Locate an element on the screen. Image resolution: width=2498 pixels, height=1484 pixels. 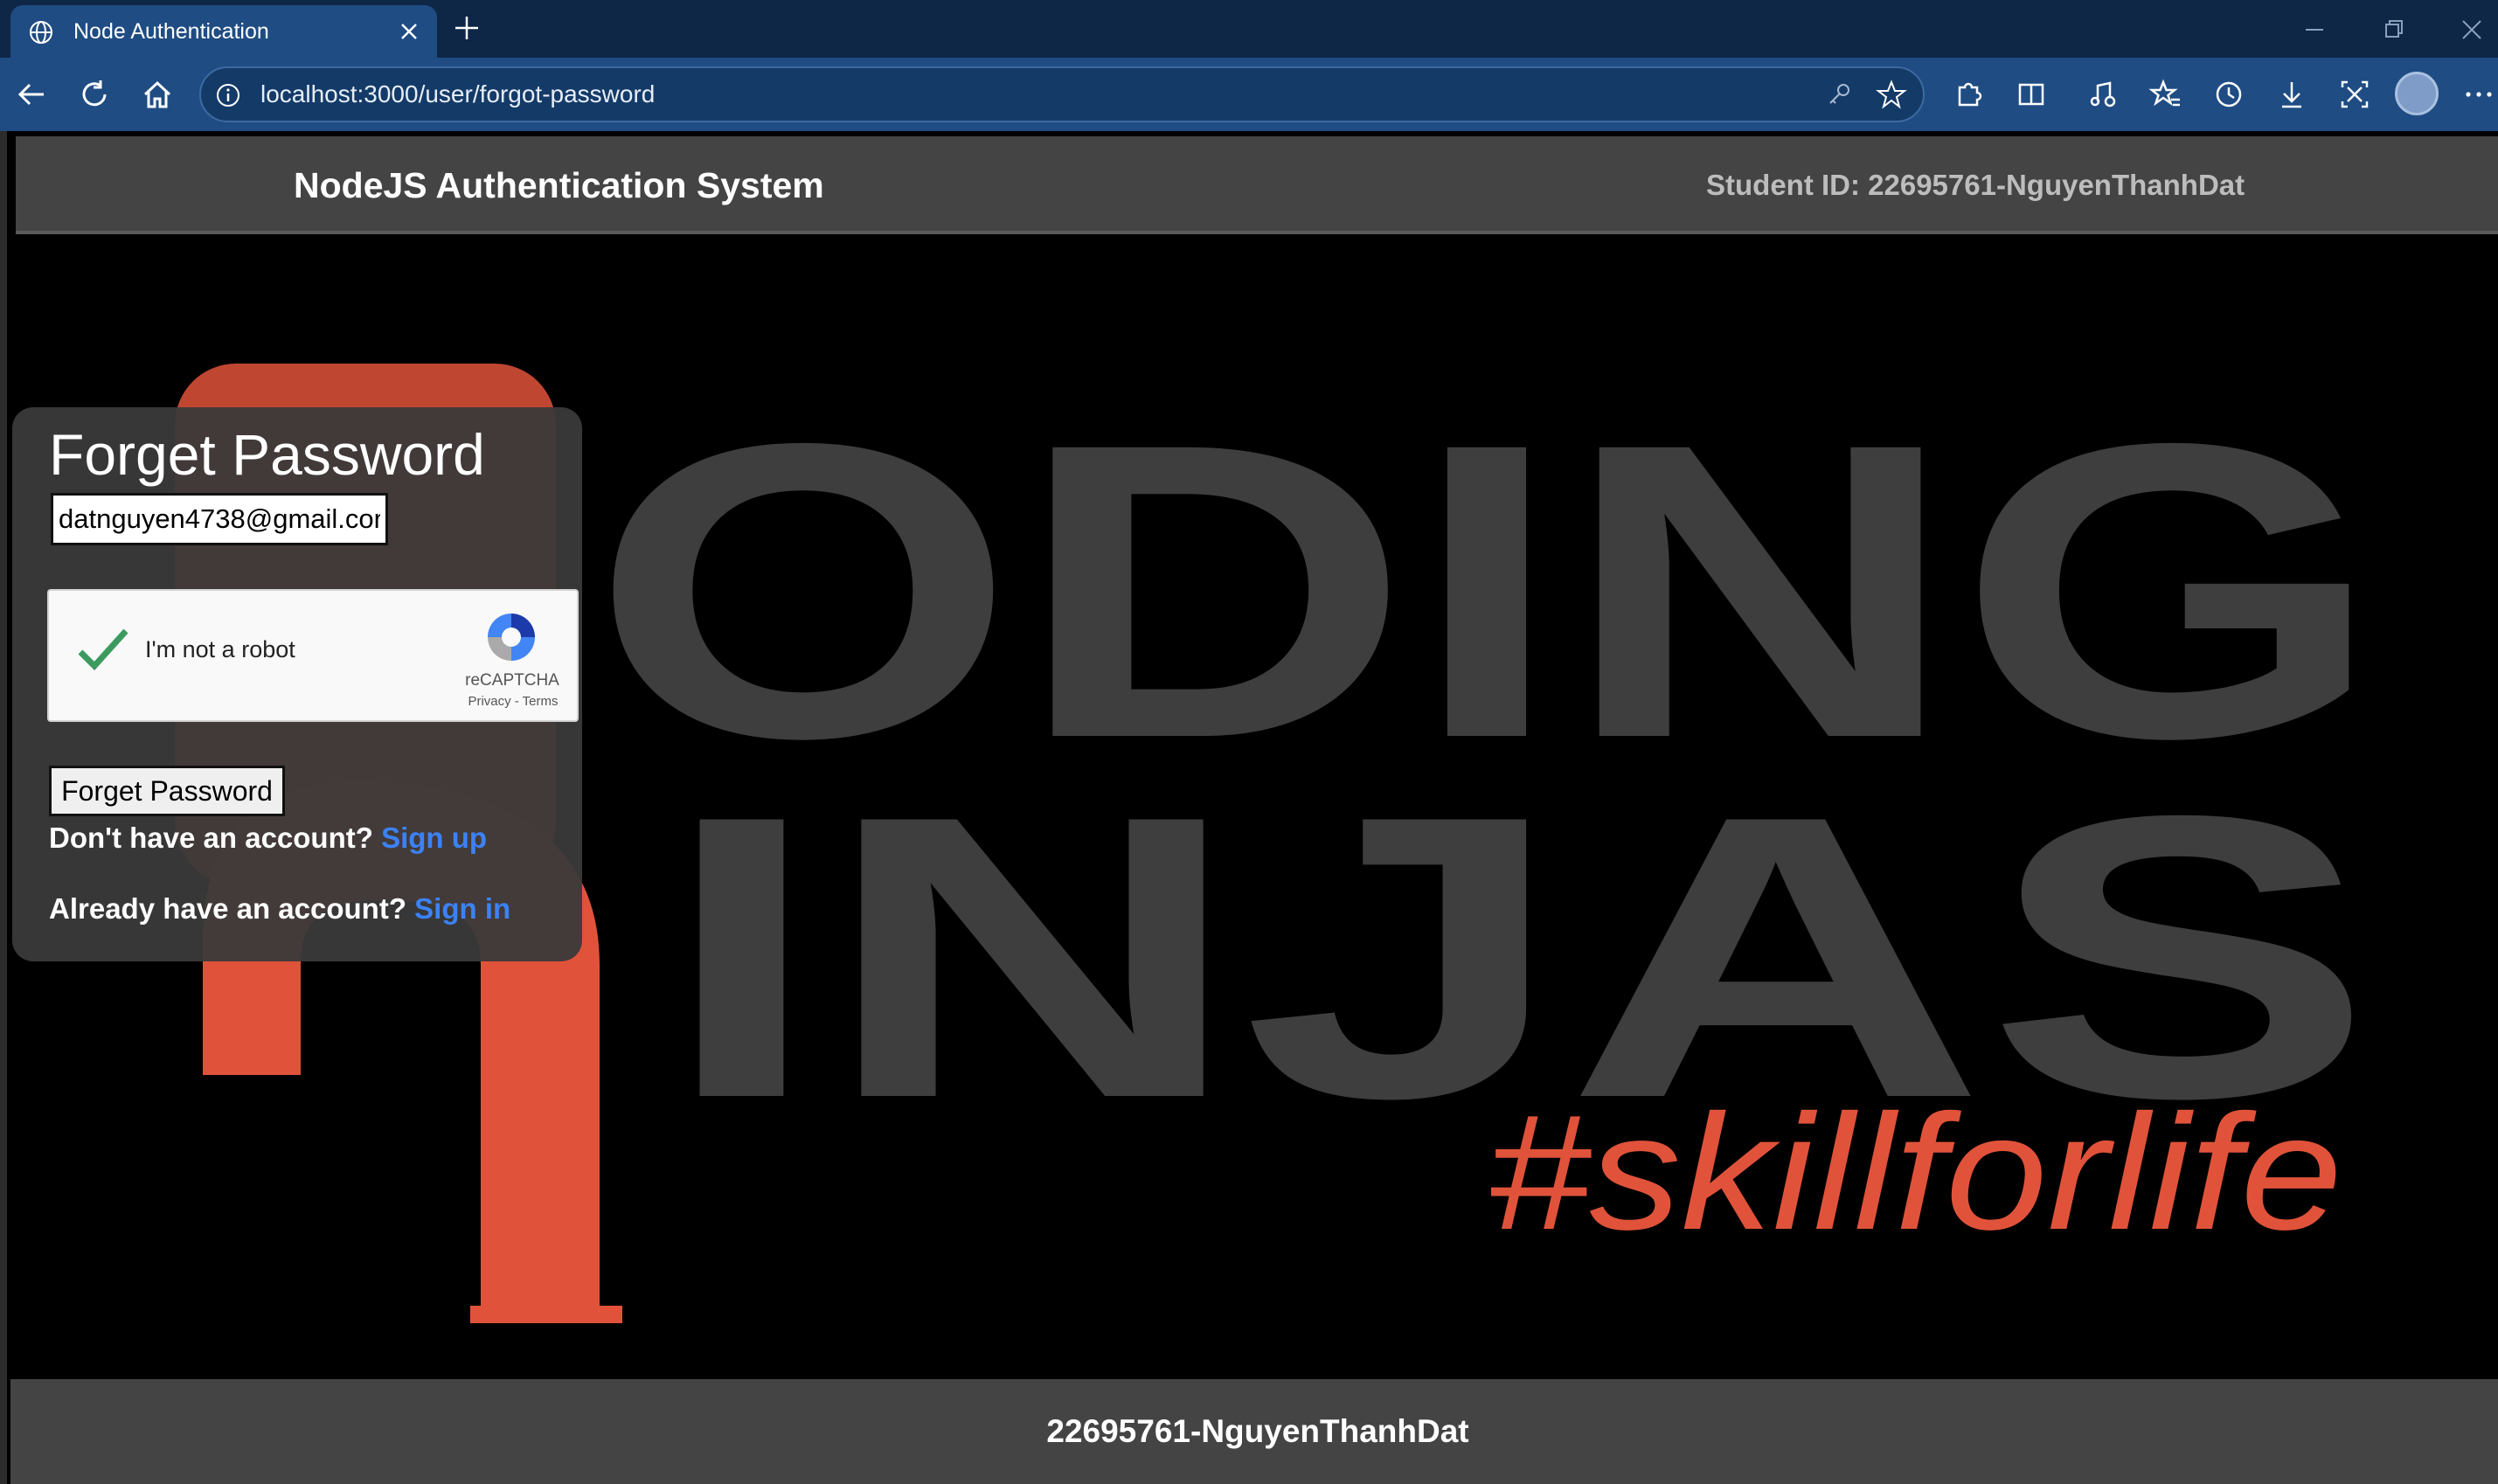
new-tab-icon is located at coordinates (466, 28).